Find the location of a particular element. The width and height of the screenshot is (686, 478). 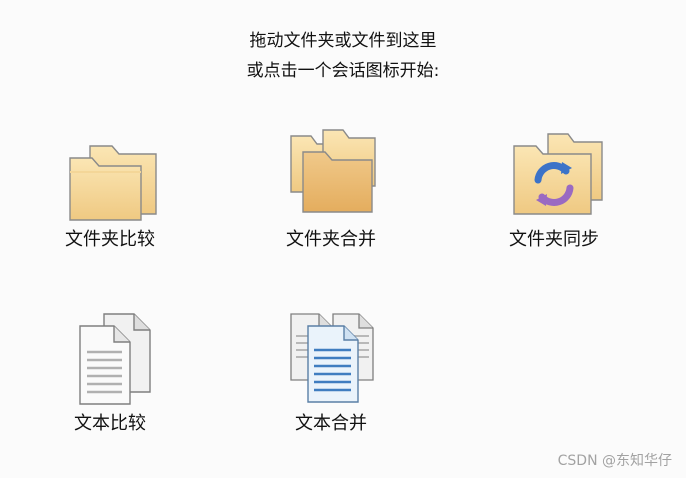

instructions: 拖动文件夹或文件到这里 或点击一个会话图标开始: is located at coordinates (343, 56).